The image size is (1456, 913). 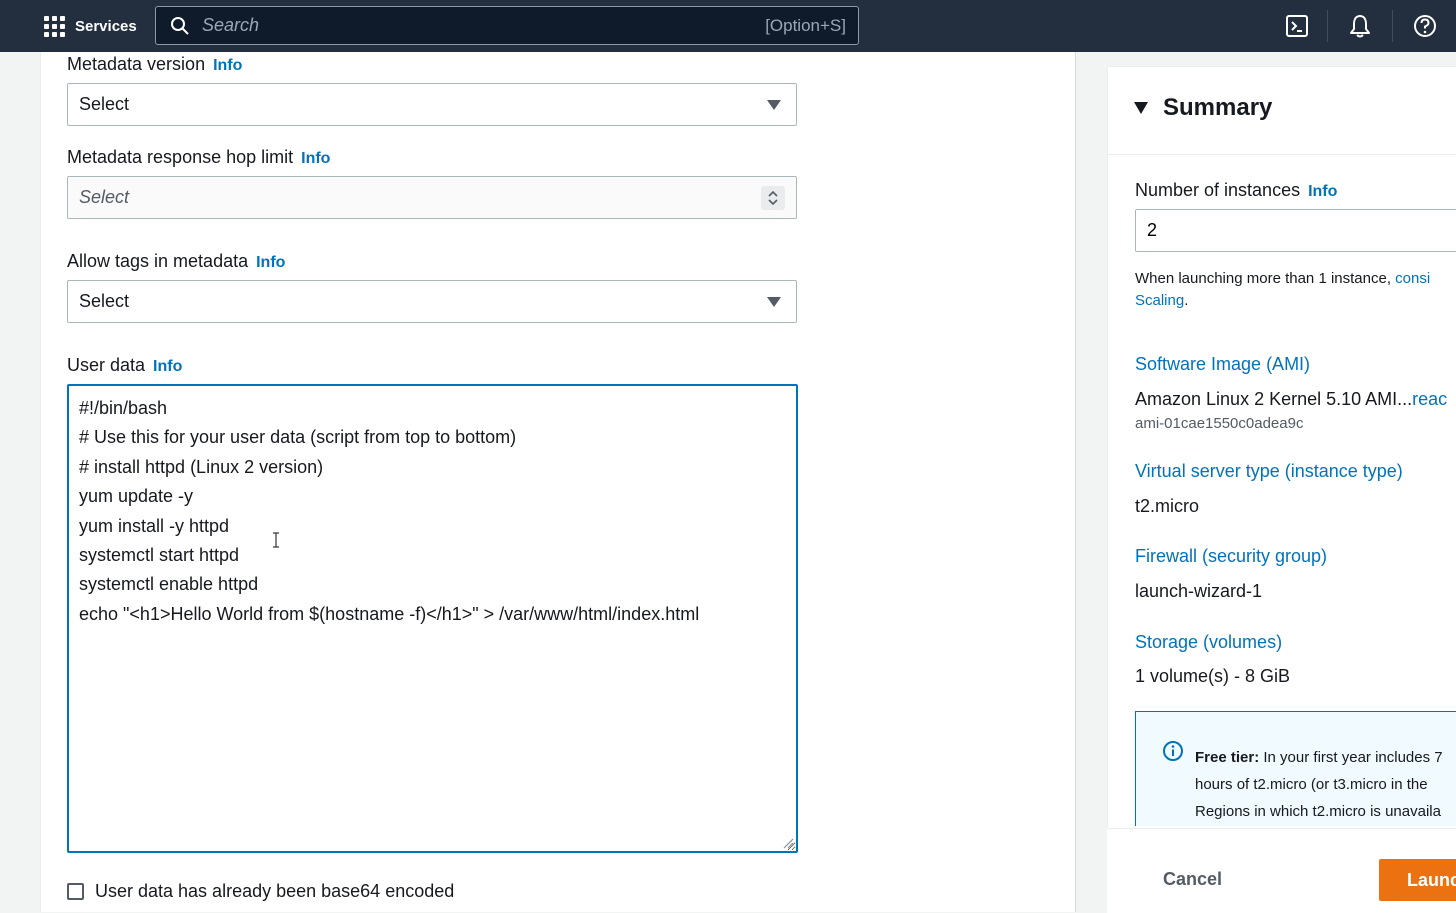 I want to click on user-data-line: # install httpd (Linux 2 version), so click(x=201, y=466).